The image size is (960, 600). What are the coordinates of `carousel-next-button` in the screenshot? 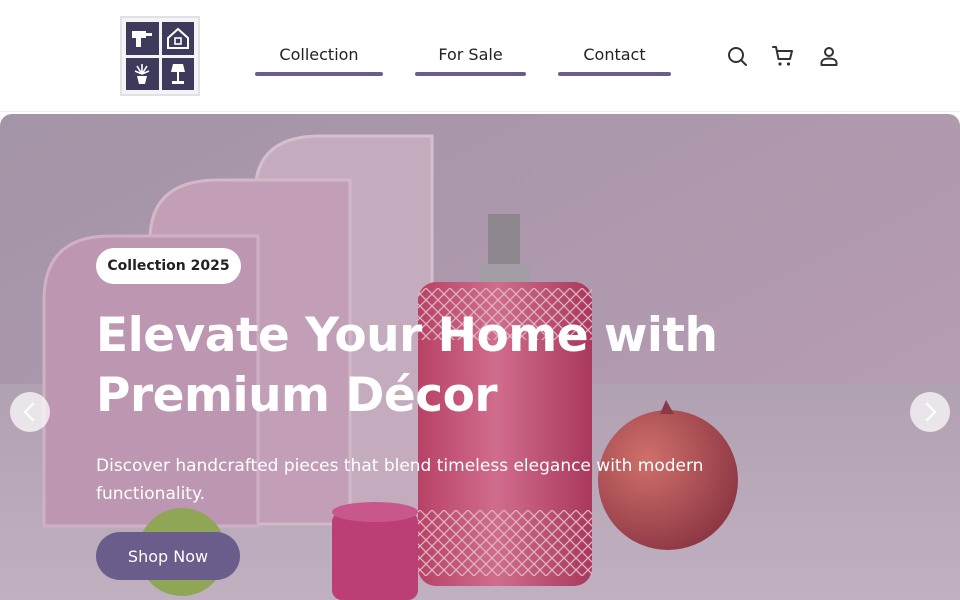 It's located at (930, 412).